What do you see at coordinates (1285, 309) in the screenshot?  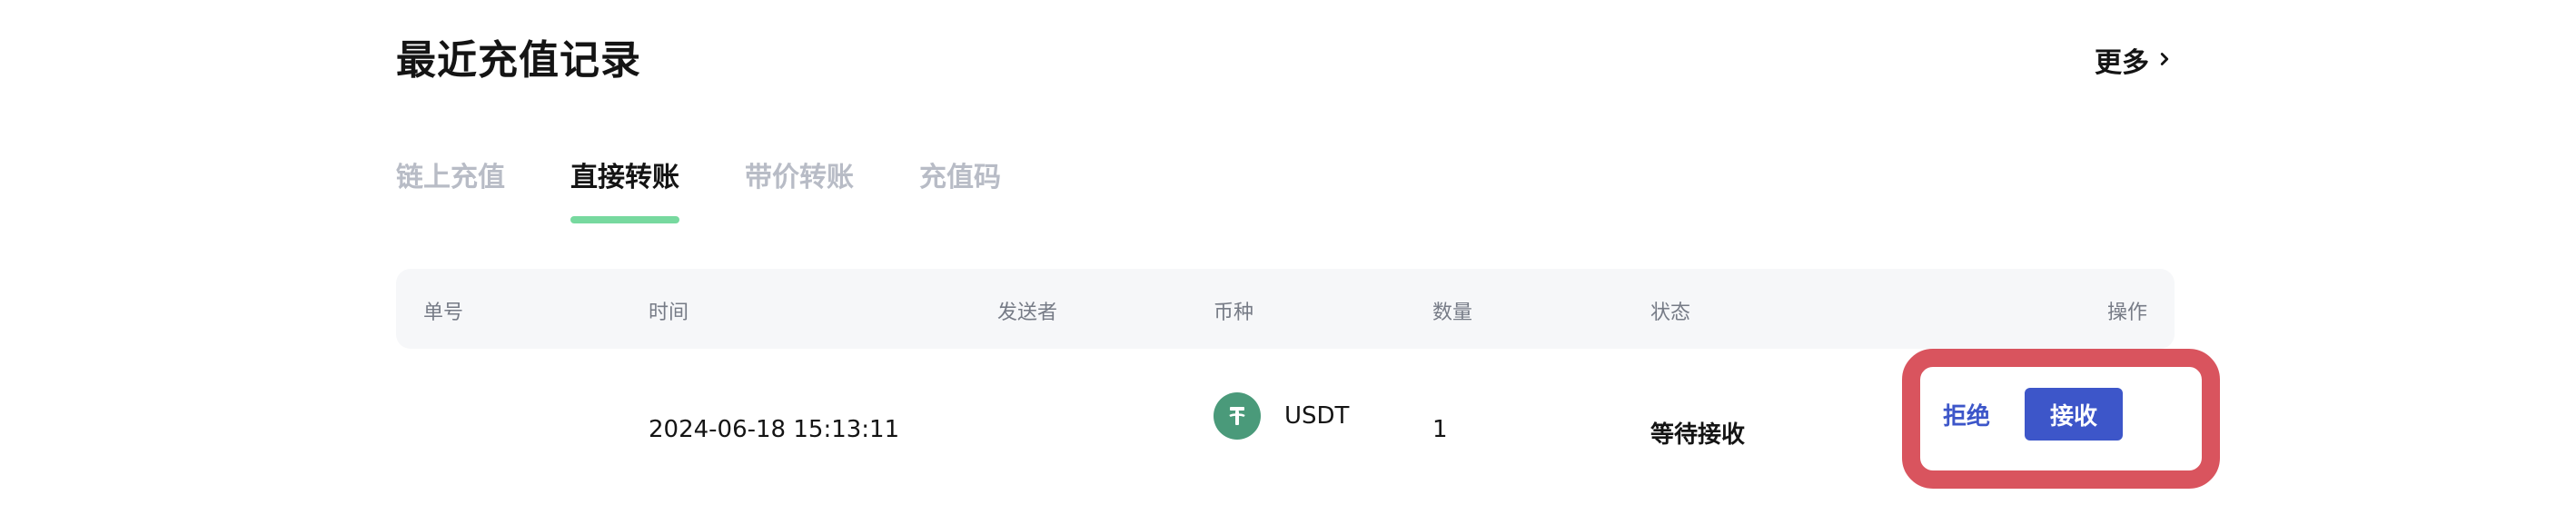 I see `records-table-header: 单号 时间 发送者 币种 数量 状态 操作` at bounding box center [1285, 309].